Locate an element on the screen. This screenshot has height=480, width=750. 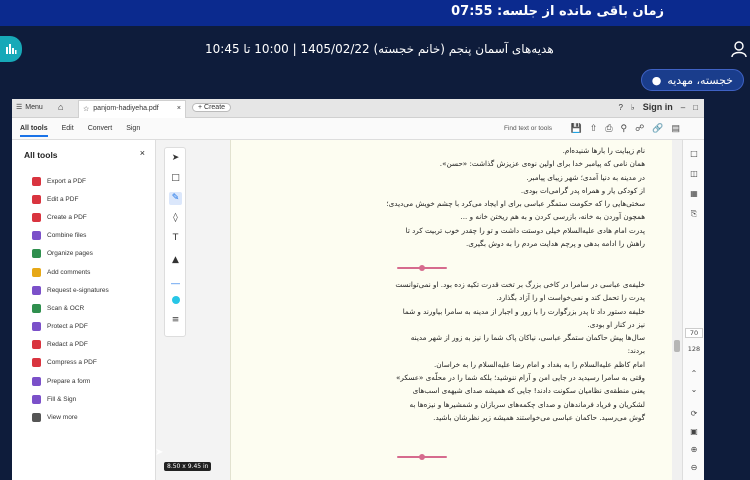
create-button: + Create is located at coordinates (212, 107).